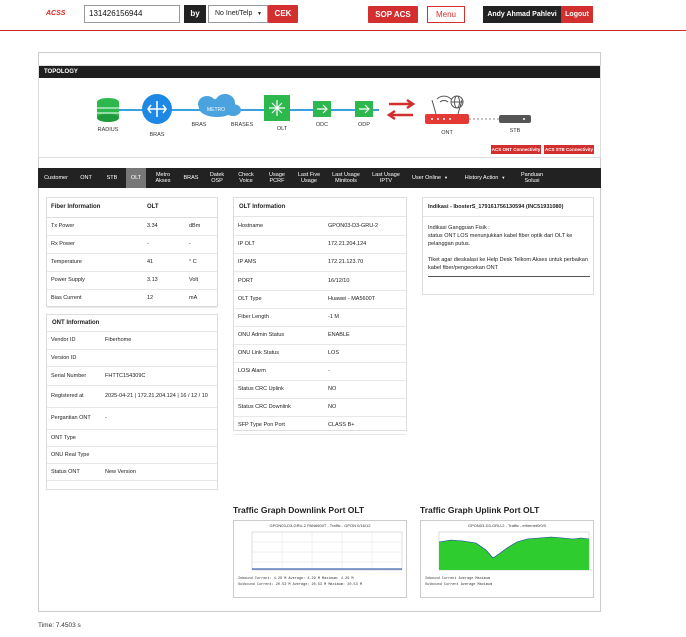 Image resolution: width=686 pixels, height=637 pixels. What do you see at coordinates (74, 396) in the screenshot?
I see `ont-label: Registered at` at bounding box center [74, 396].